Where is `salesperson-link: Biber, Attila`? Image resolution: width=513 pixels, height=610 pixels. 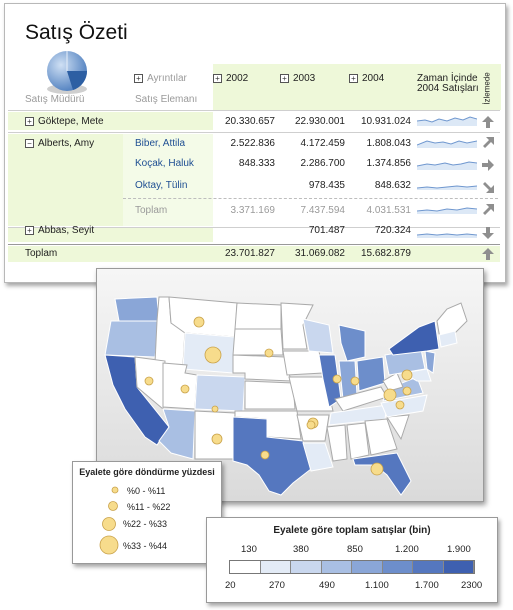
salesperson-link: Biber, Attila is located at coordinates (160, 143).